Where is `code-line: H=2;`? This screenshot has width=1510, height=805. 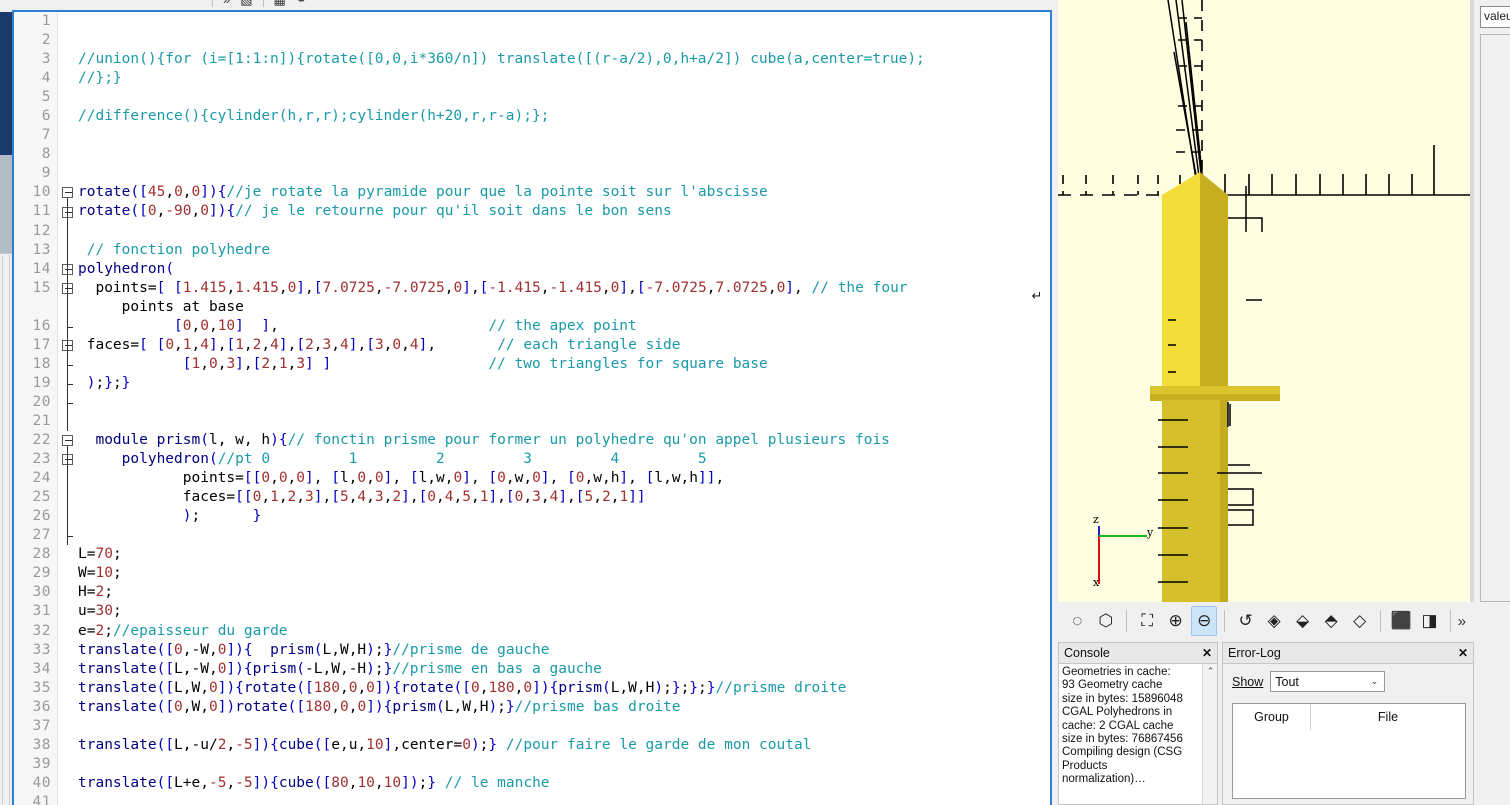 code-line: H=2; is located at coordinates (560, 592).